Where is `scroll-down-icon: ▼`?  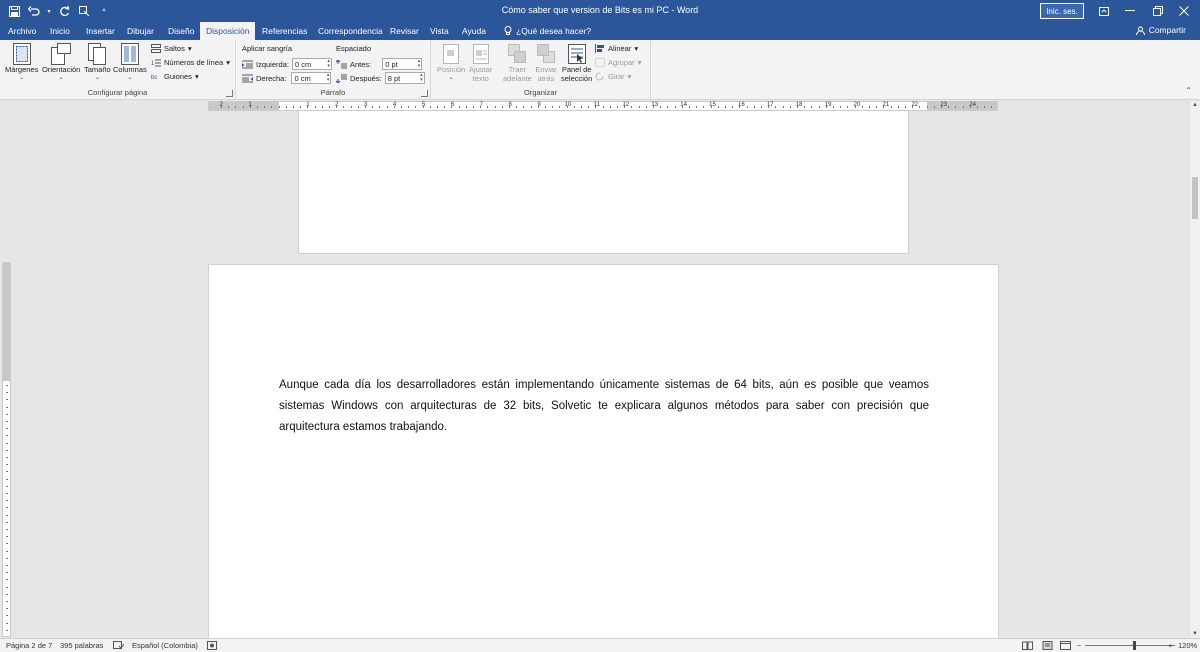 scroll-down-icon: ▼ is located at coordinates (1195, 634).